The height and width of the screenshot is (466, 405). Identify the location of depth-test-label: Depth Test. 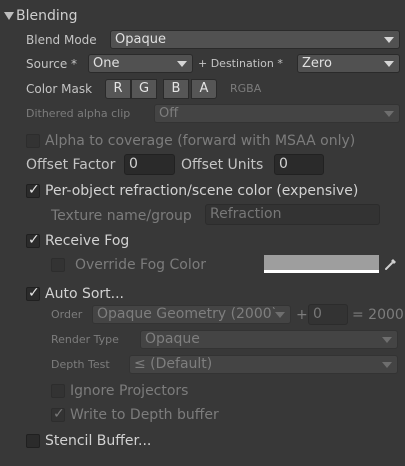
(80, 364).